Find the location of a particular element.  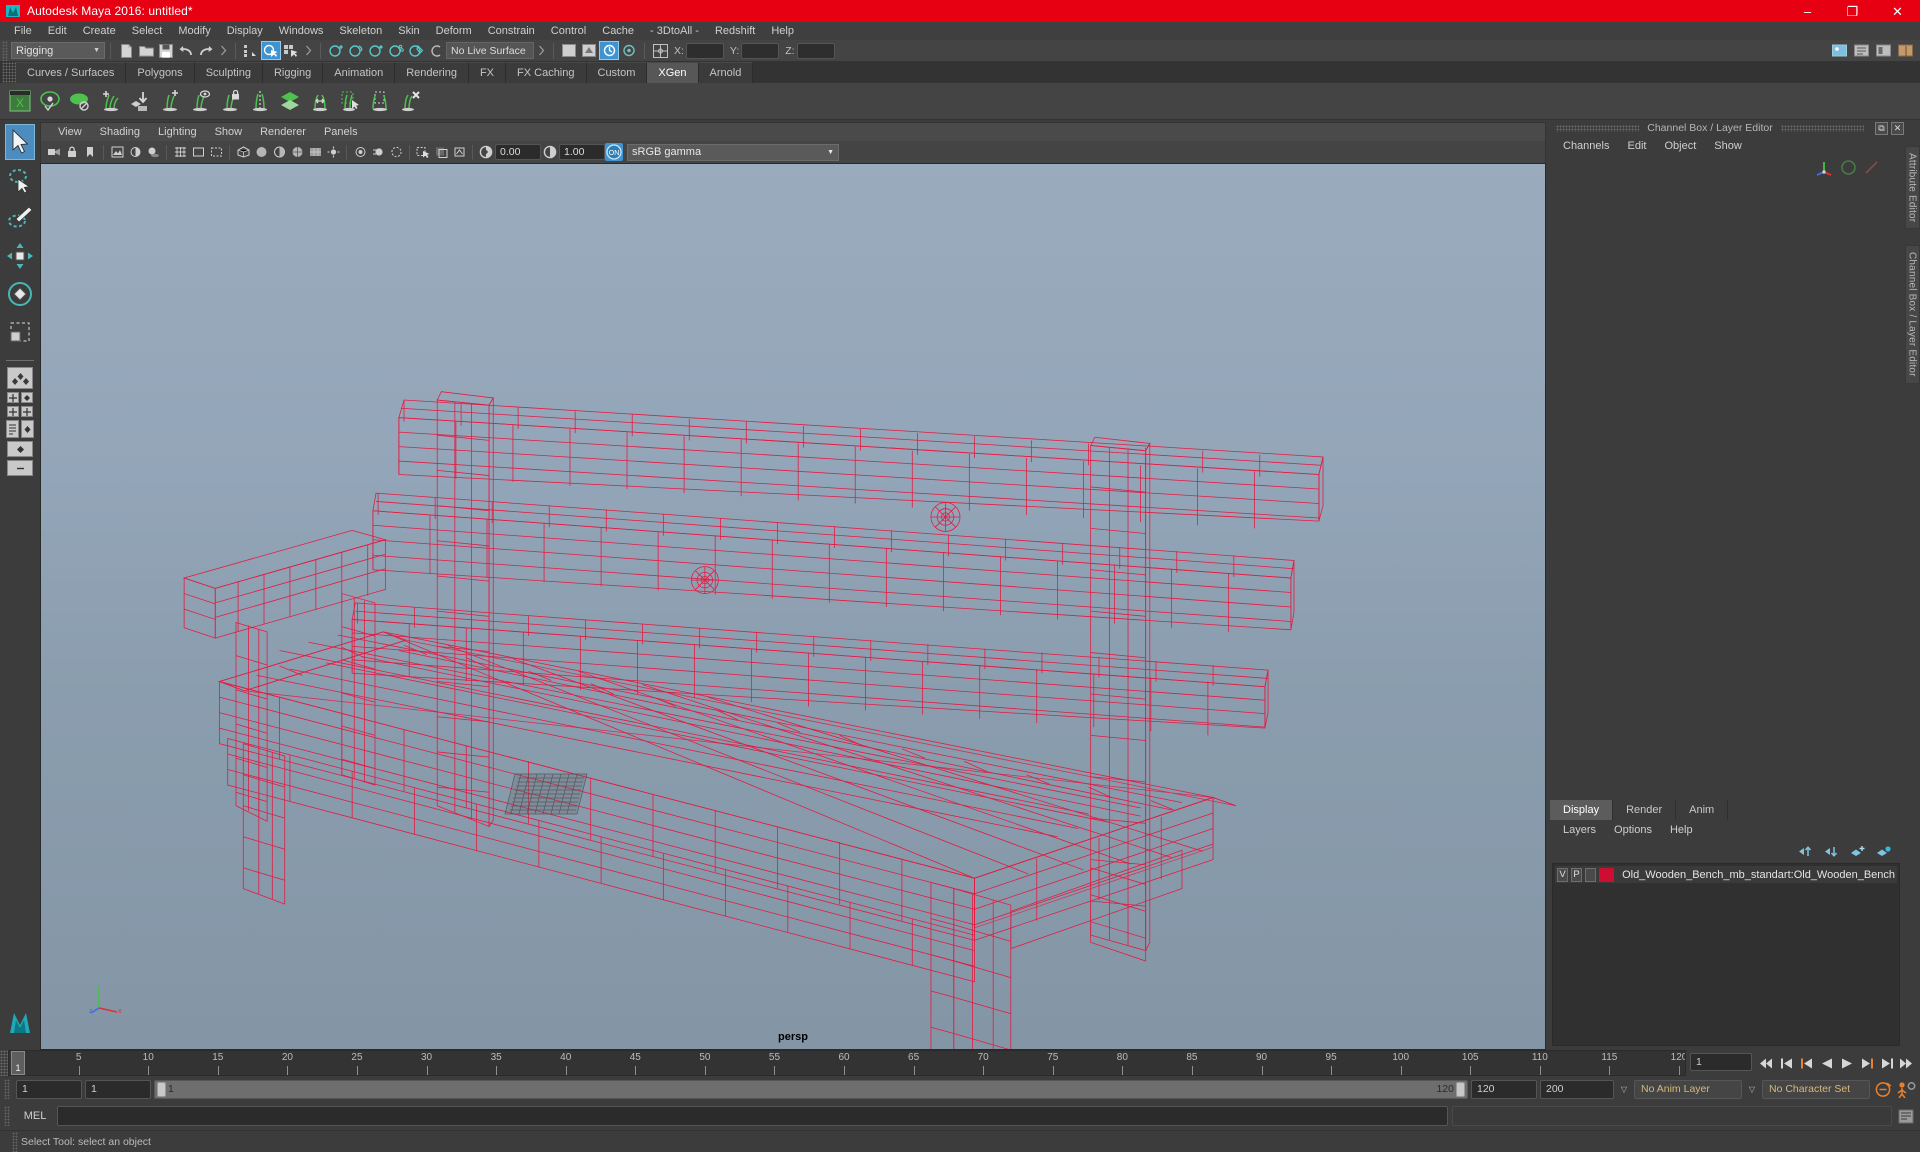

wireframe-on-shaded-icon is located at coordinates (297, 152).